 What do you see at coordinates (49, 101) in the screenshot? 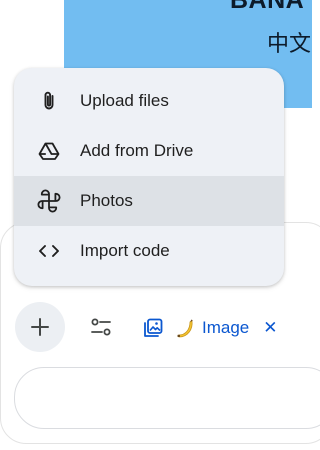
I see `paperclip-icon` at bounding box center [49, 101].